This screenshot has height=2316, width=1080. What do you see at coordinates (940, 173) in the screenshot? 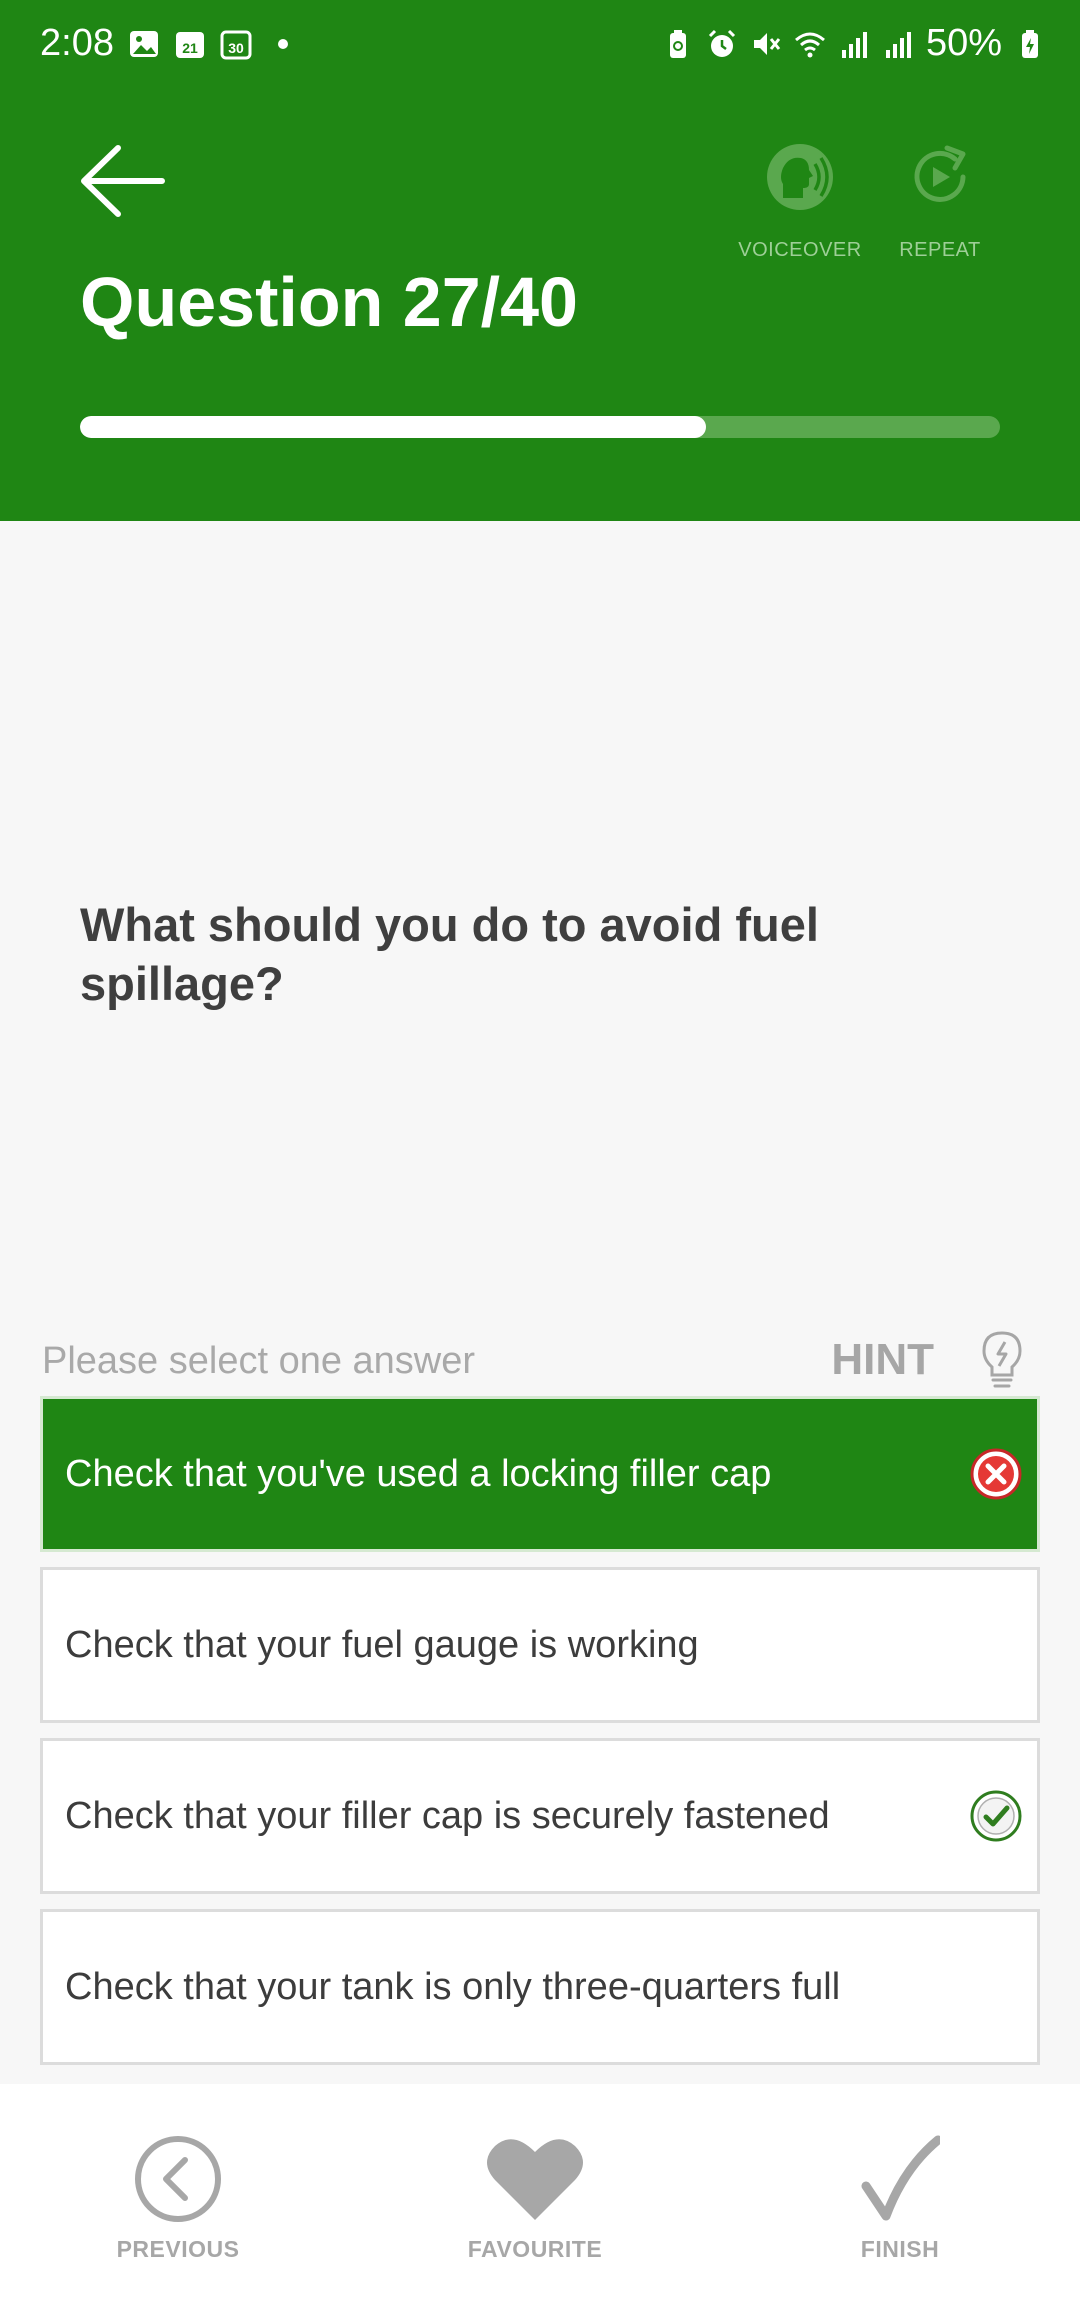
I see `repeat-icon` at bounding box center [940, 173].